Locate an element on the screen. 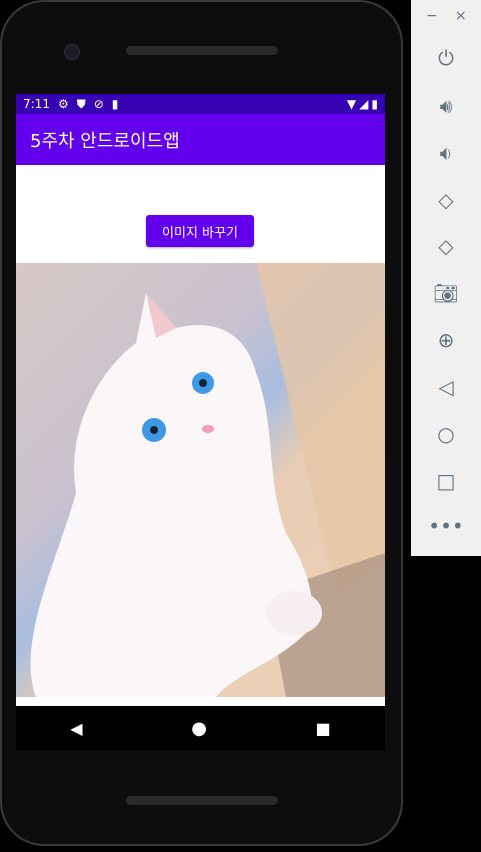  shield-icon: ⛊ is located at coordinates (81, 103).